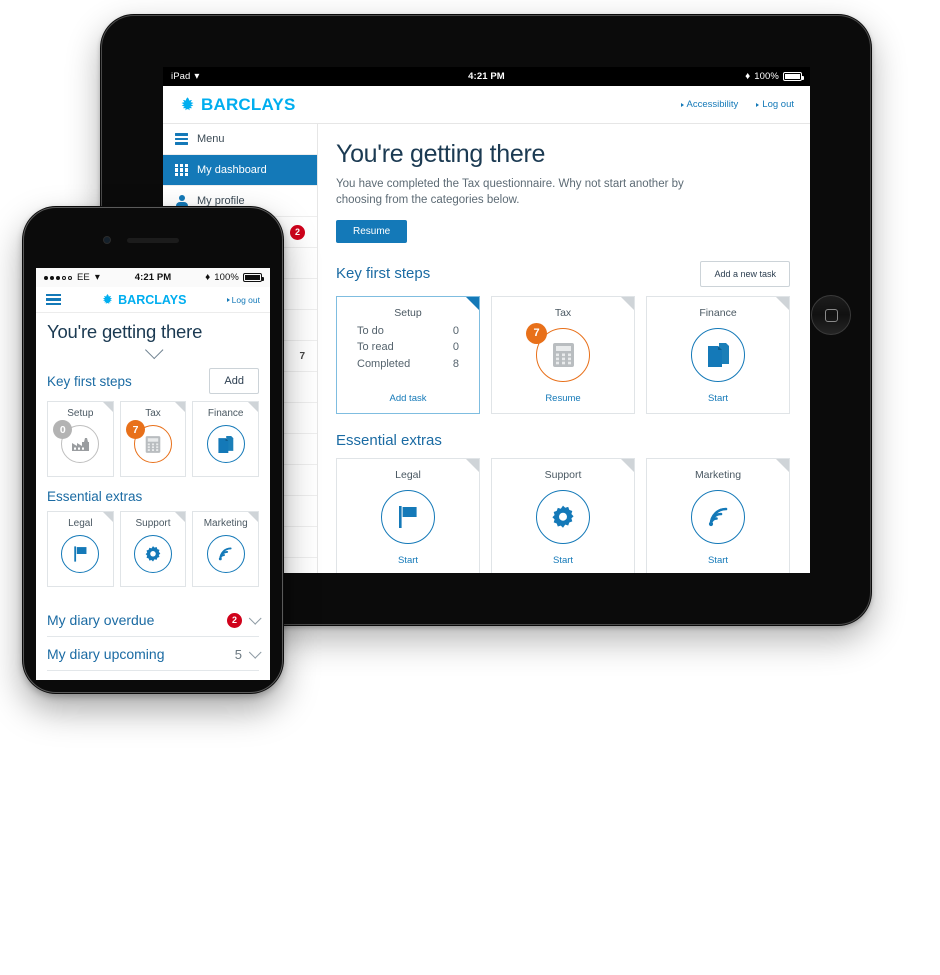 Image resolution: width=940 pixels, height=975 pixels. Describe the element at coordinates (153, 523) in the screenshot. I see `card-title: Support` at that location.